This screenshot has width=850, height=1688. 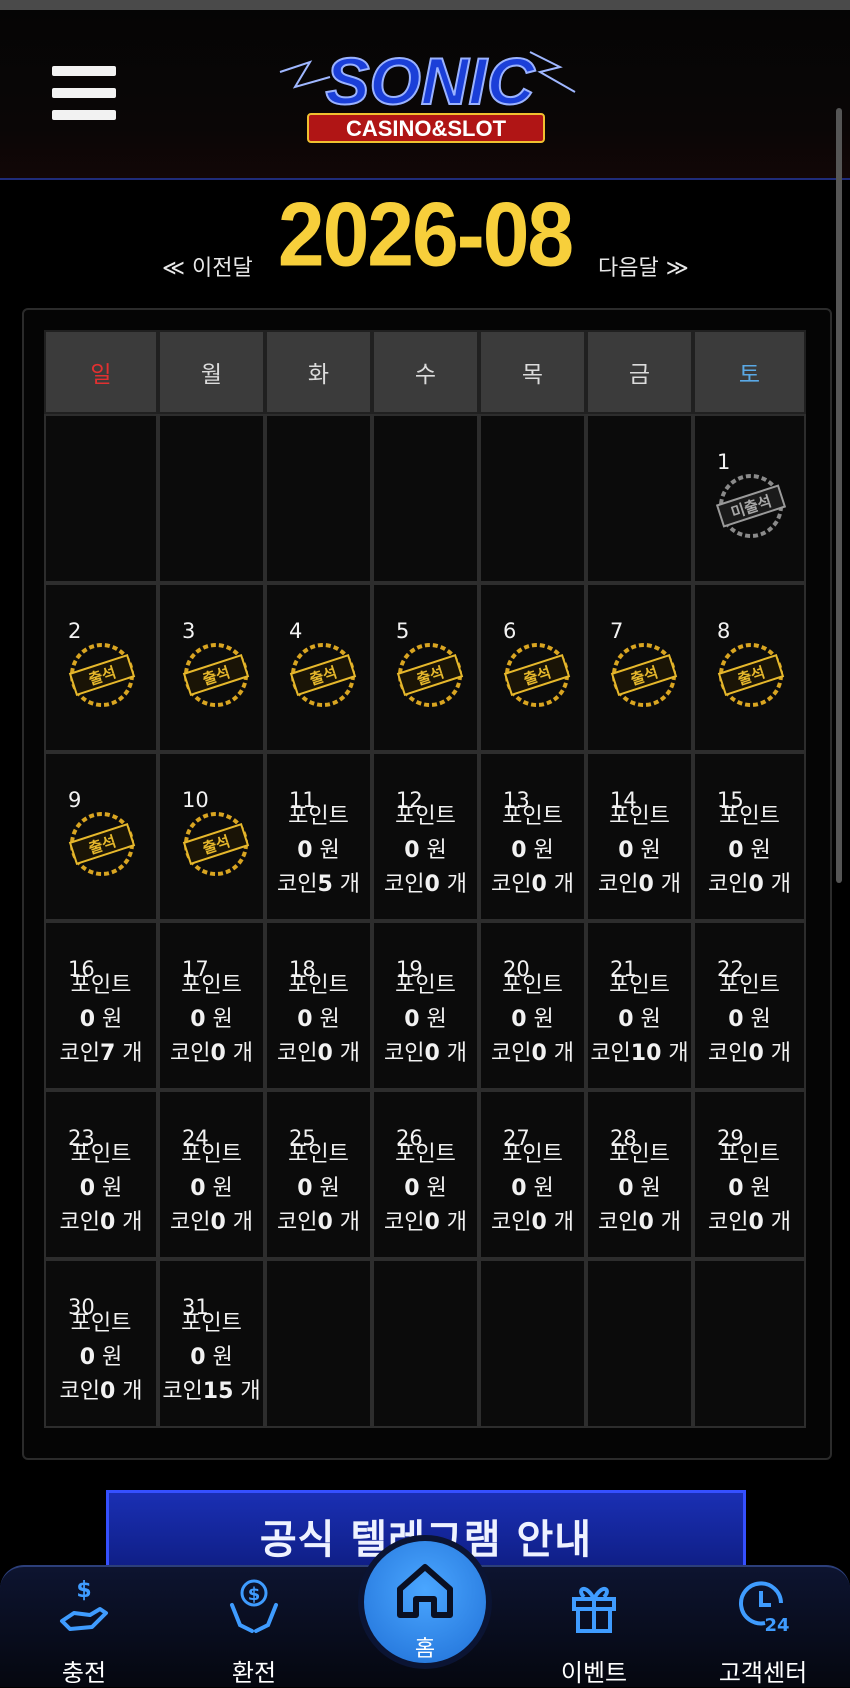 What do you see at coordinates (749, 667) in the screenshot?
I see `day-cell: 8 출석` at bounding box center [749, 667].